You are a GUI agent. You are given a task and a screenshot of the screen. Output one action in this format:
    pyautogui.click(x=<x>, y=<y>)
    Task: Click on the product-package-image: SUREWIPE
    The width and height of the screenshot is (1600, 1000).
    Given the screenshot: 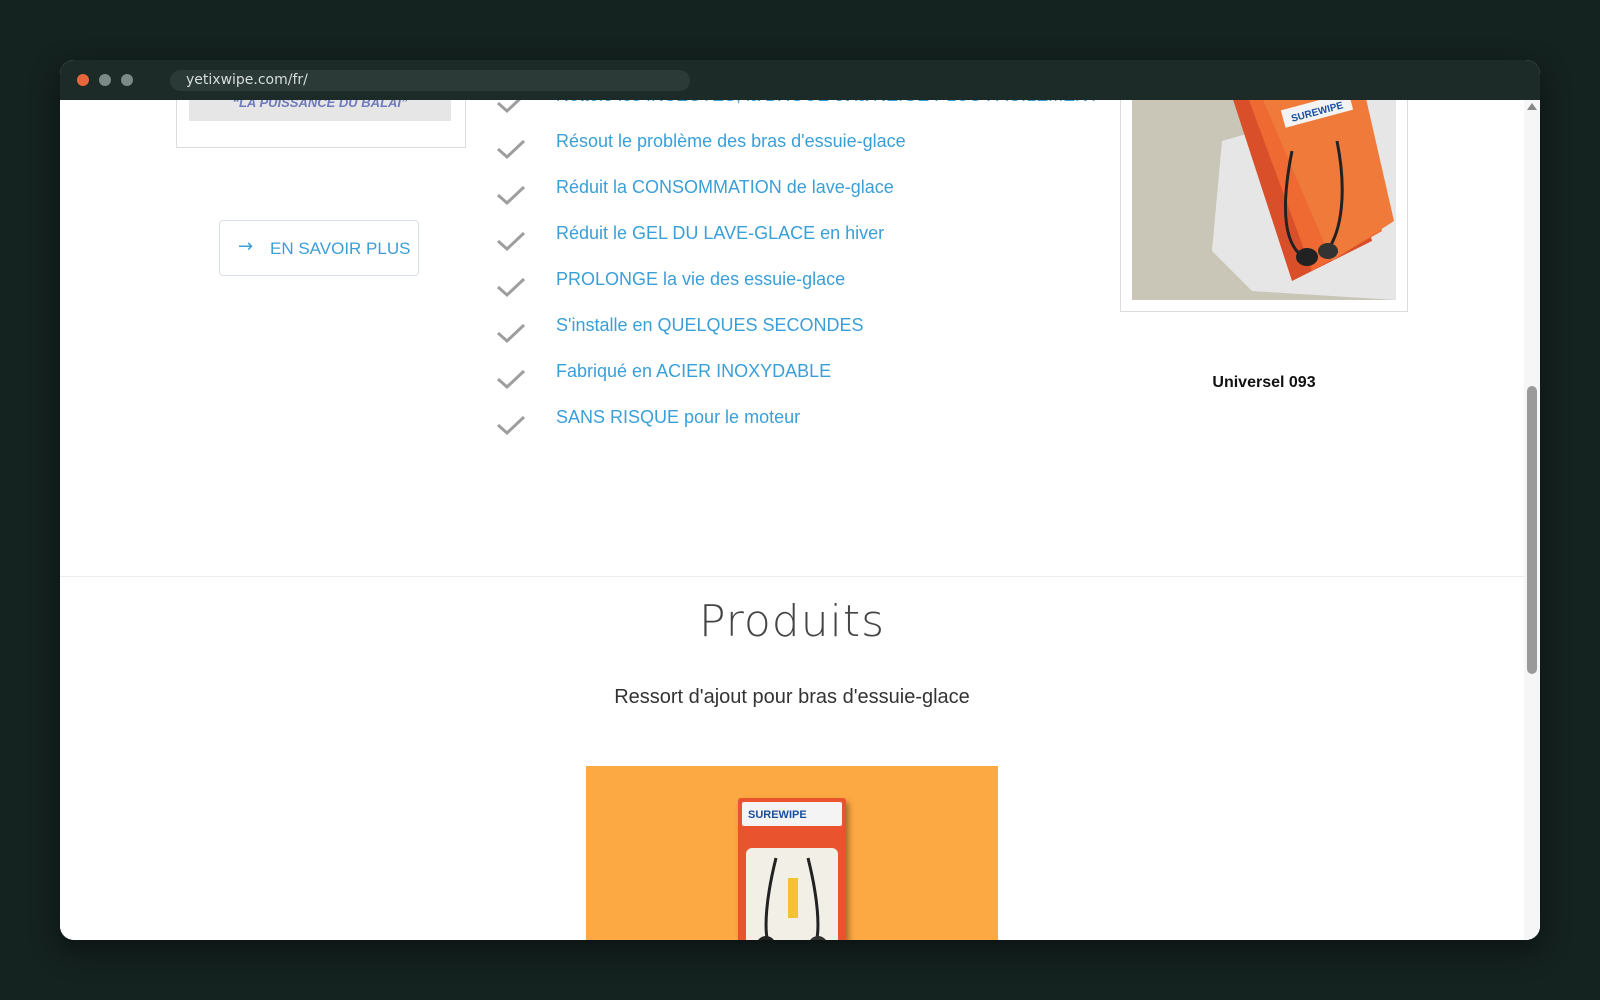 What is the action you would take?
    pyautogui.click(x=792, y=869)
    